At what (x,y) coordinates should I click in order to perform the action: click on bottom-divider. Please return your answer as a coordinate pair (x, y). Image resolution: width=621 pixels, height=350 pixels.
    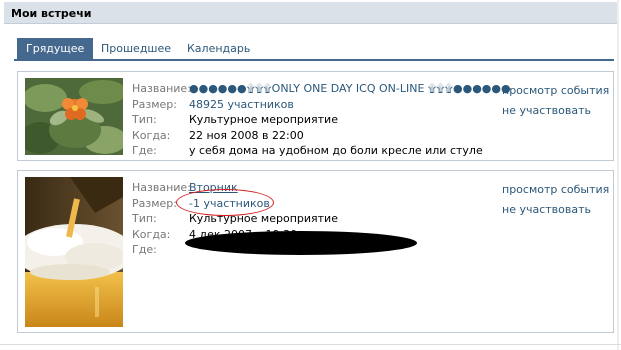
    Looking at the image, I should click on (310, 344).